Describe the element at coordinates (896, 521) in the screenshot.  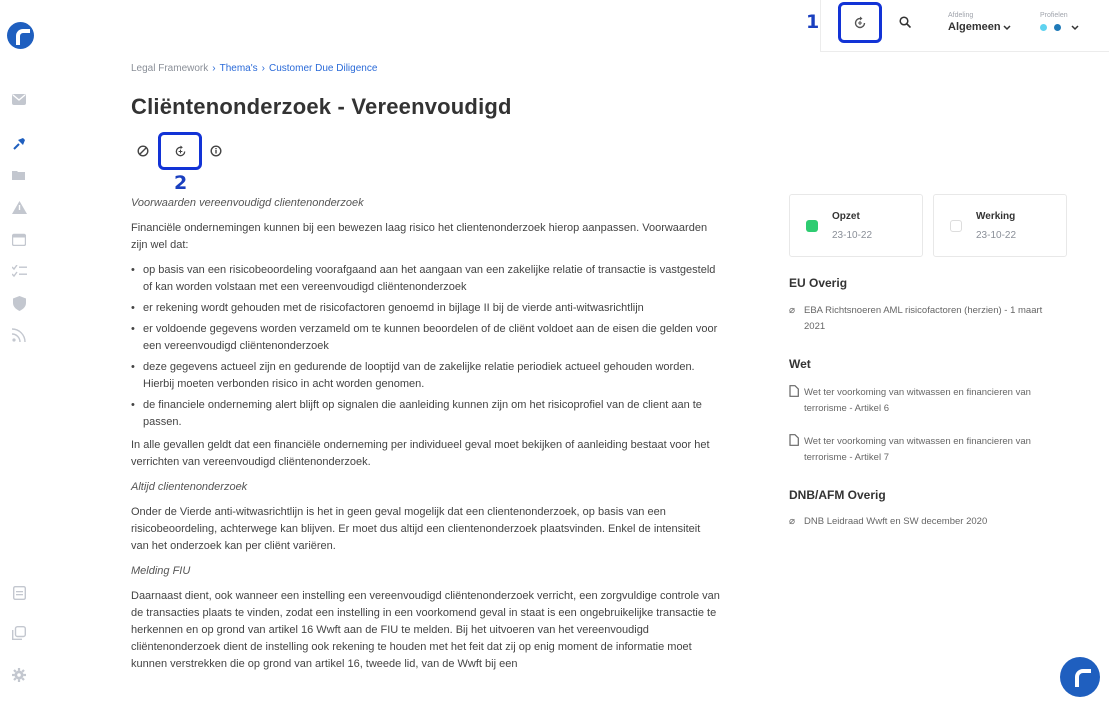
I see `reference-text: DNB Leidraad Wwft en SW december 2020` at that location.